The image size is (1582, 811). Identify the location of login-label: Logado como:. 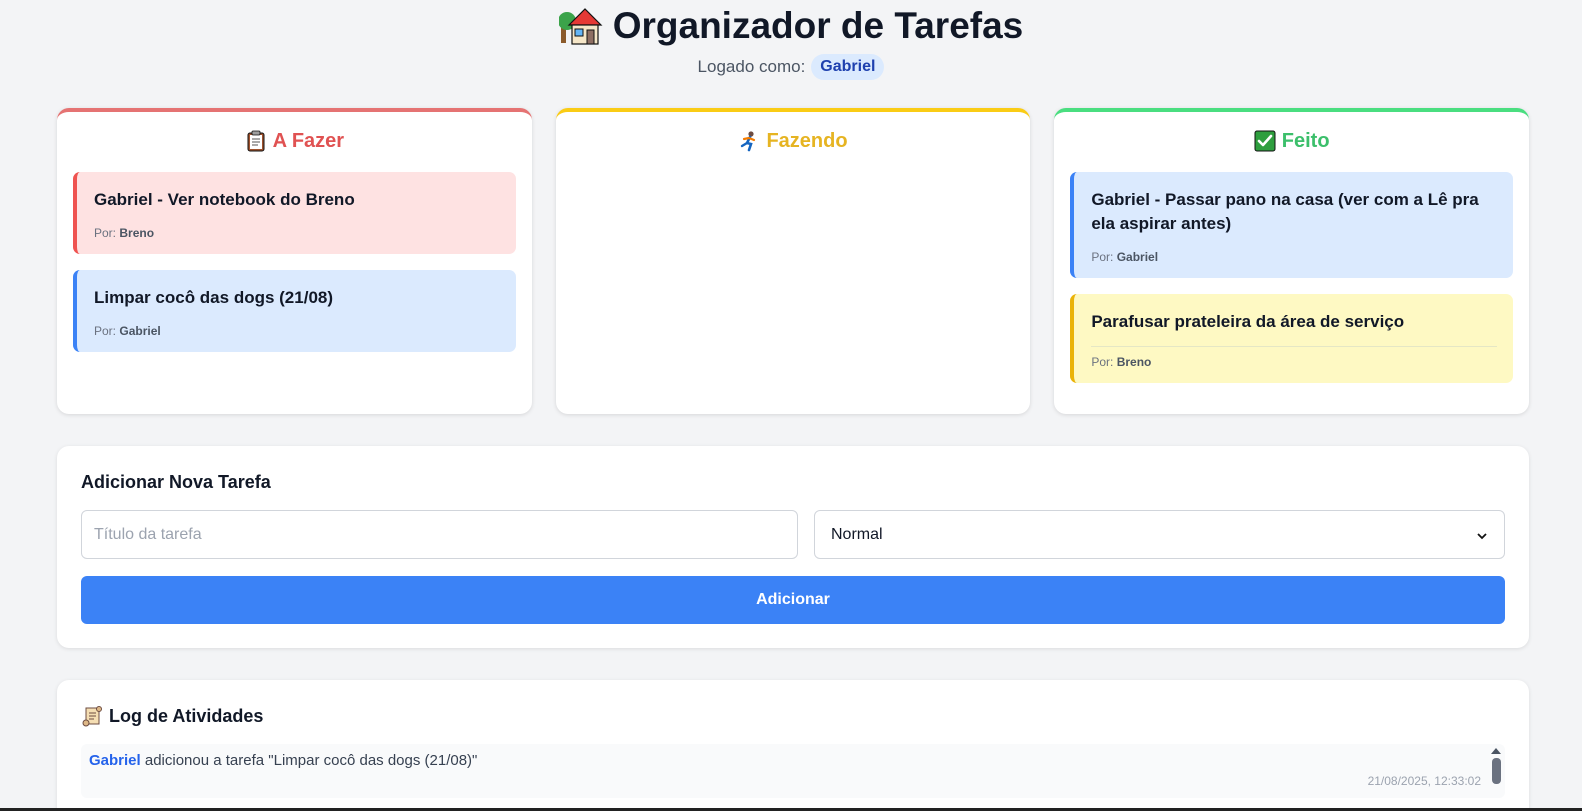
(751, 66).